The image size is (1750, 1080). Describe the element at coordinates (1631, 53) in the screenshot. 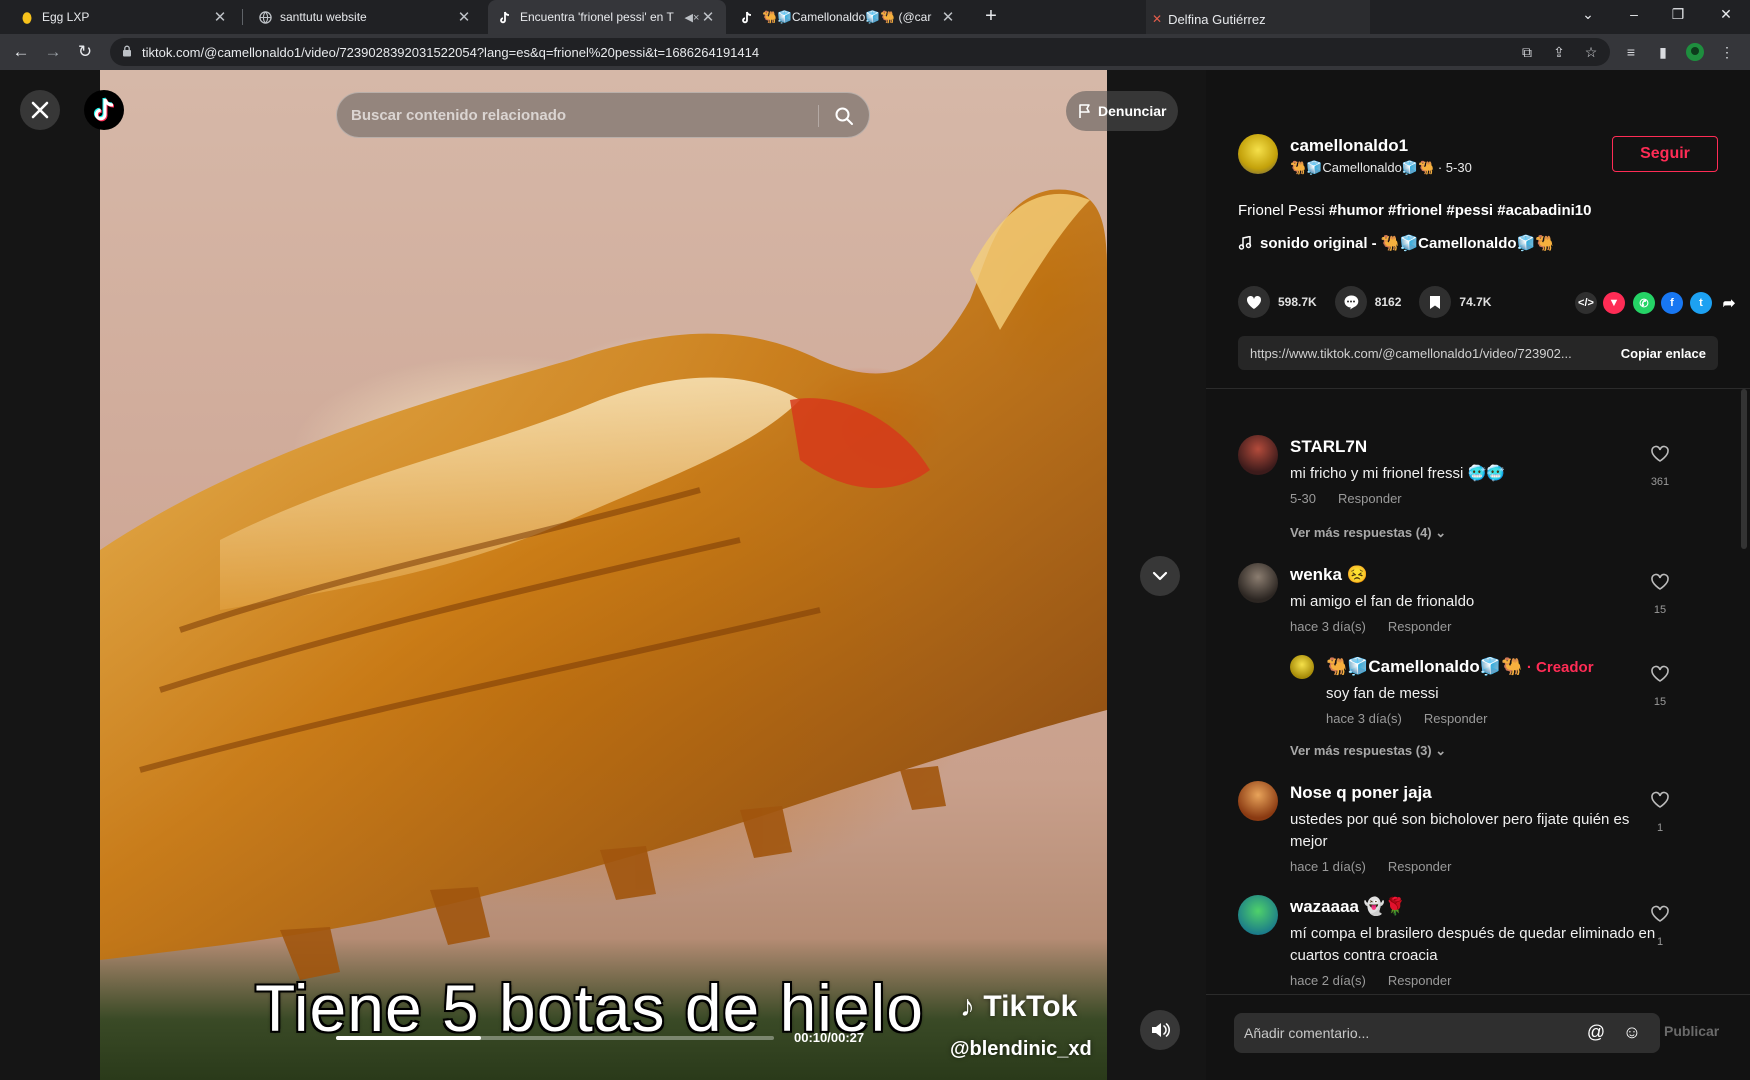

I see `media-controls-icon: ≡` at that location.